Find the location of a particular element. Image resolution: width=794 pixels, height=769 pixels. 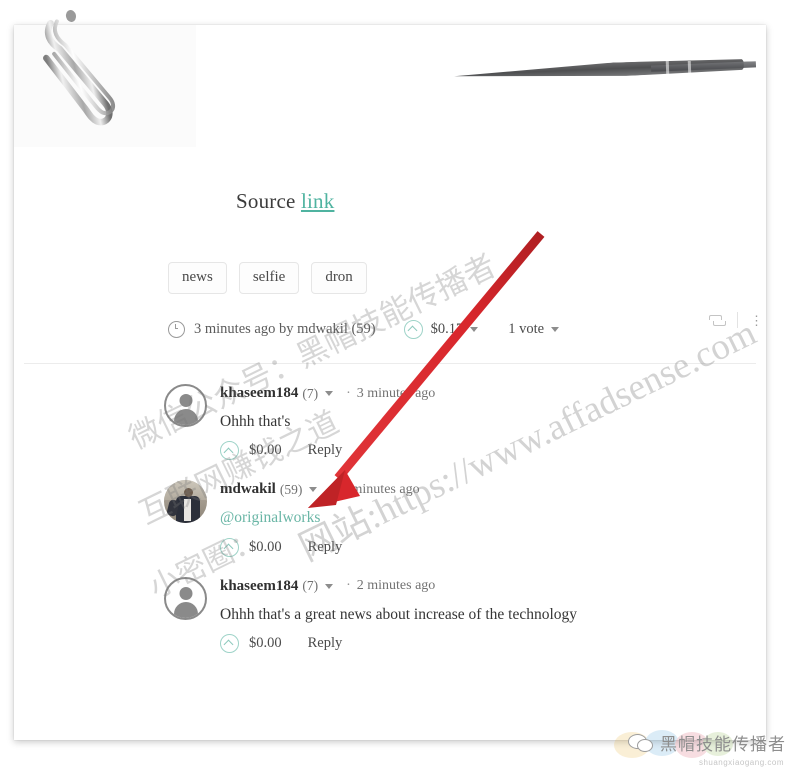

avatar-photo-shirt is located at coordinates (187, 510).